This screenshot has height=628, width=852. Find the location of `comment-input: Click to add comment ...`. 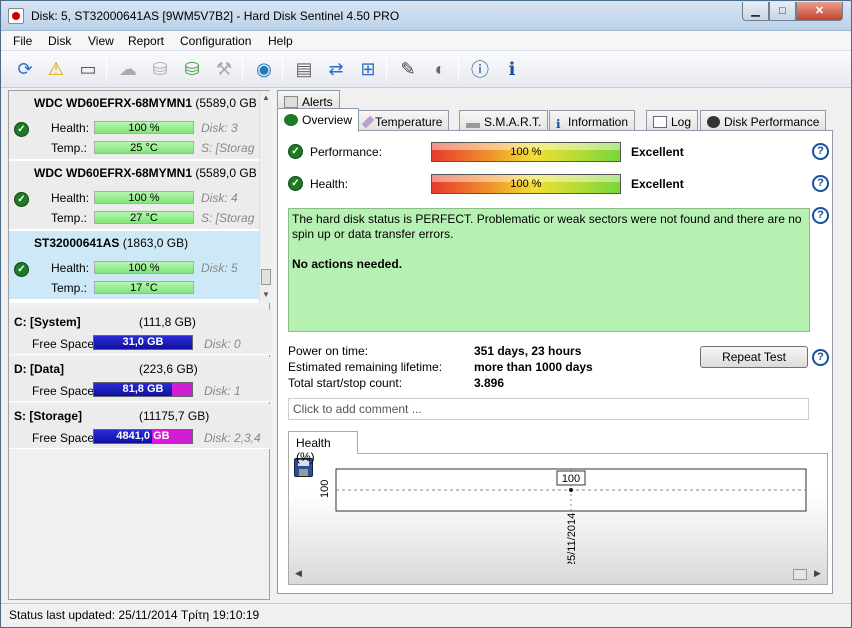

comment-input: Click to add comment ... is located at coordinates (548, 409).